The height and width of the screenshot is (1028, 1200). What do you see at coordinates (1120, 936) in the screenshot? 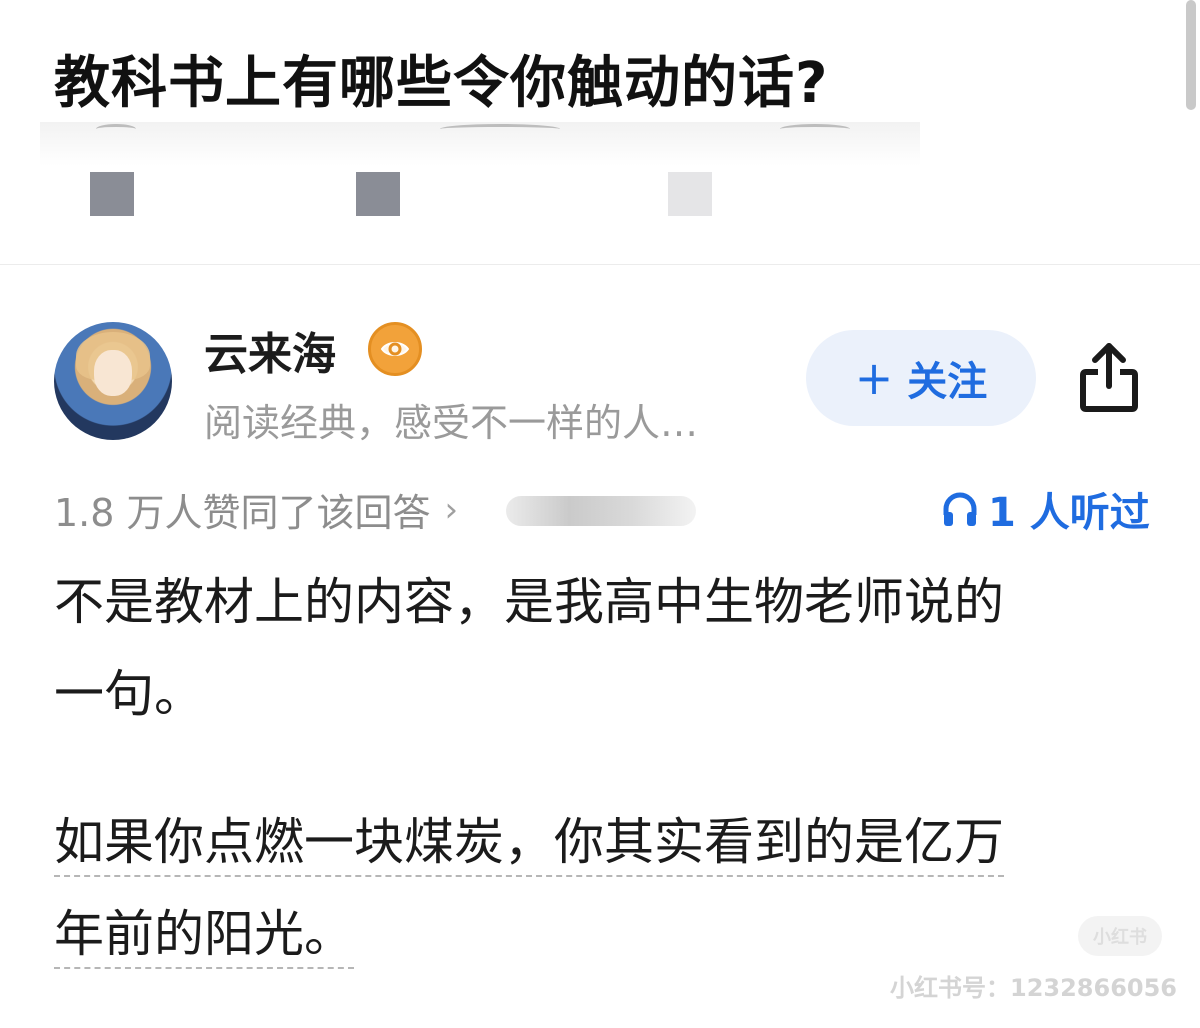
I see `watermark-logo: 小红书` at bounding box center [1120, 936].